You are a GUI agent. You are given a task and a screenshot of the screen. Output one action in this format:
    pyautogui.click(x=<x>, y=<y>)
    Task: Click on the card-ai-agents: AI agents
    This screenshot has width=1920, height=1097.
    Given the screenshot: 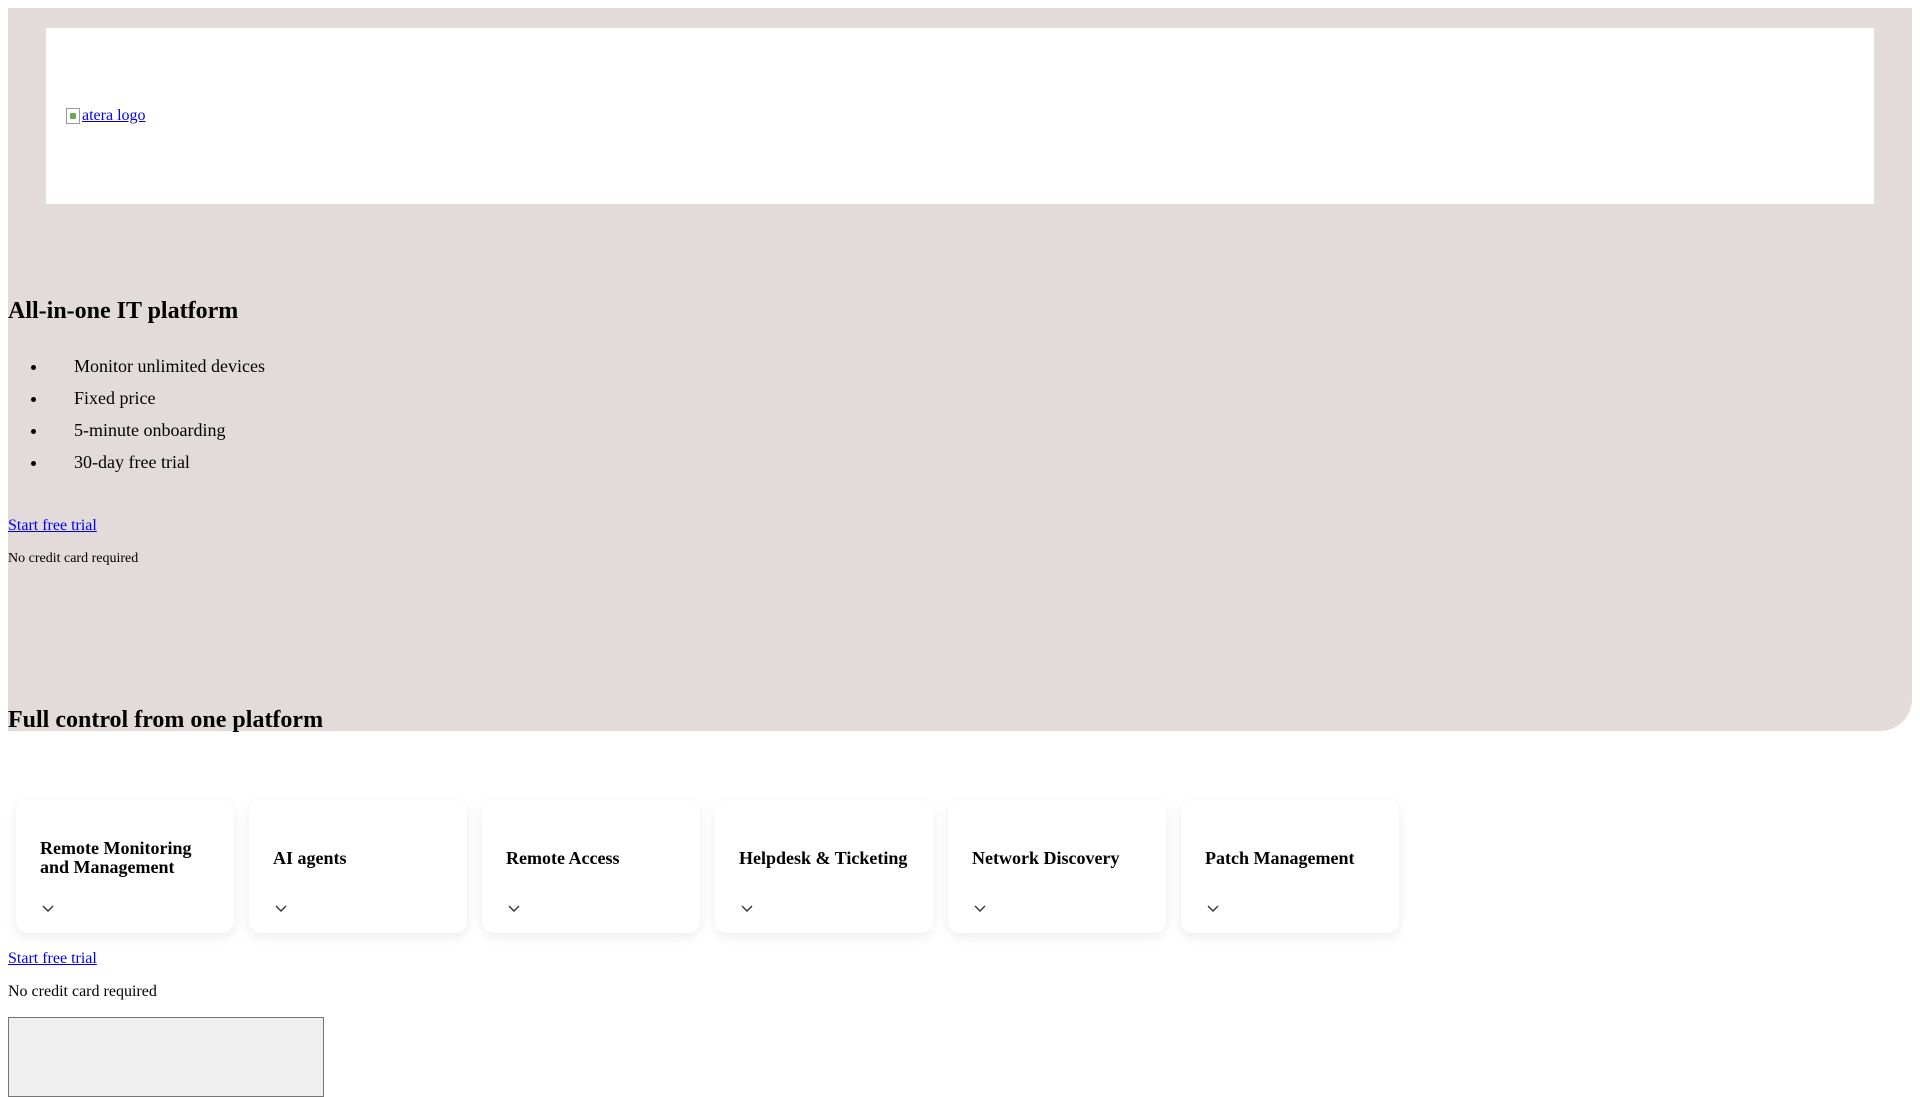 What is the action you would take?
    pyautogui.click(x=358, y=866)
    